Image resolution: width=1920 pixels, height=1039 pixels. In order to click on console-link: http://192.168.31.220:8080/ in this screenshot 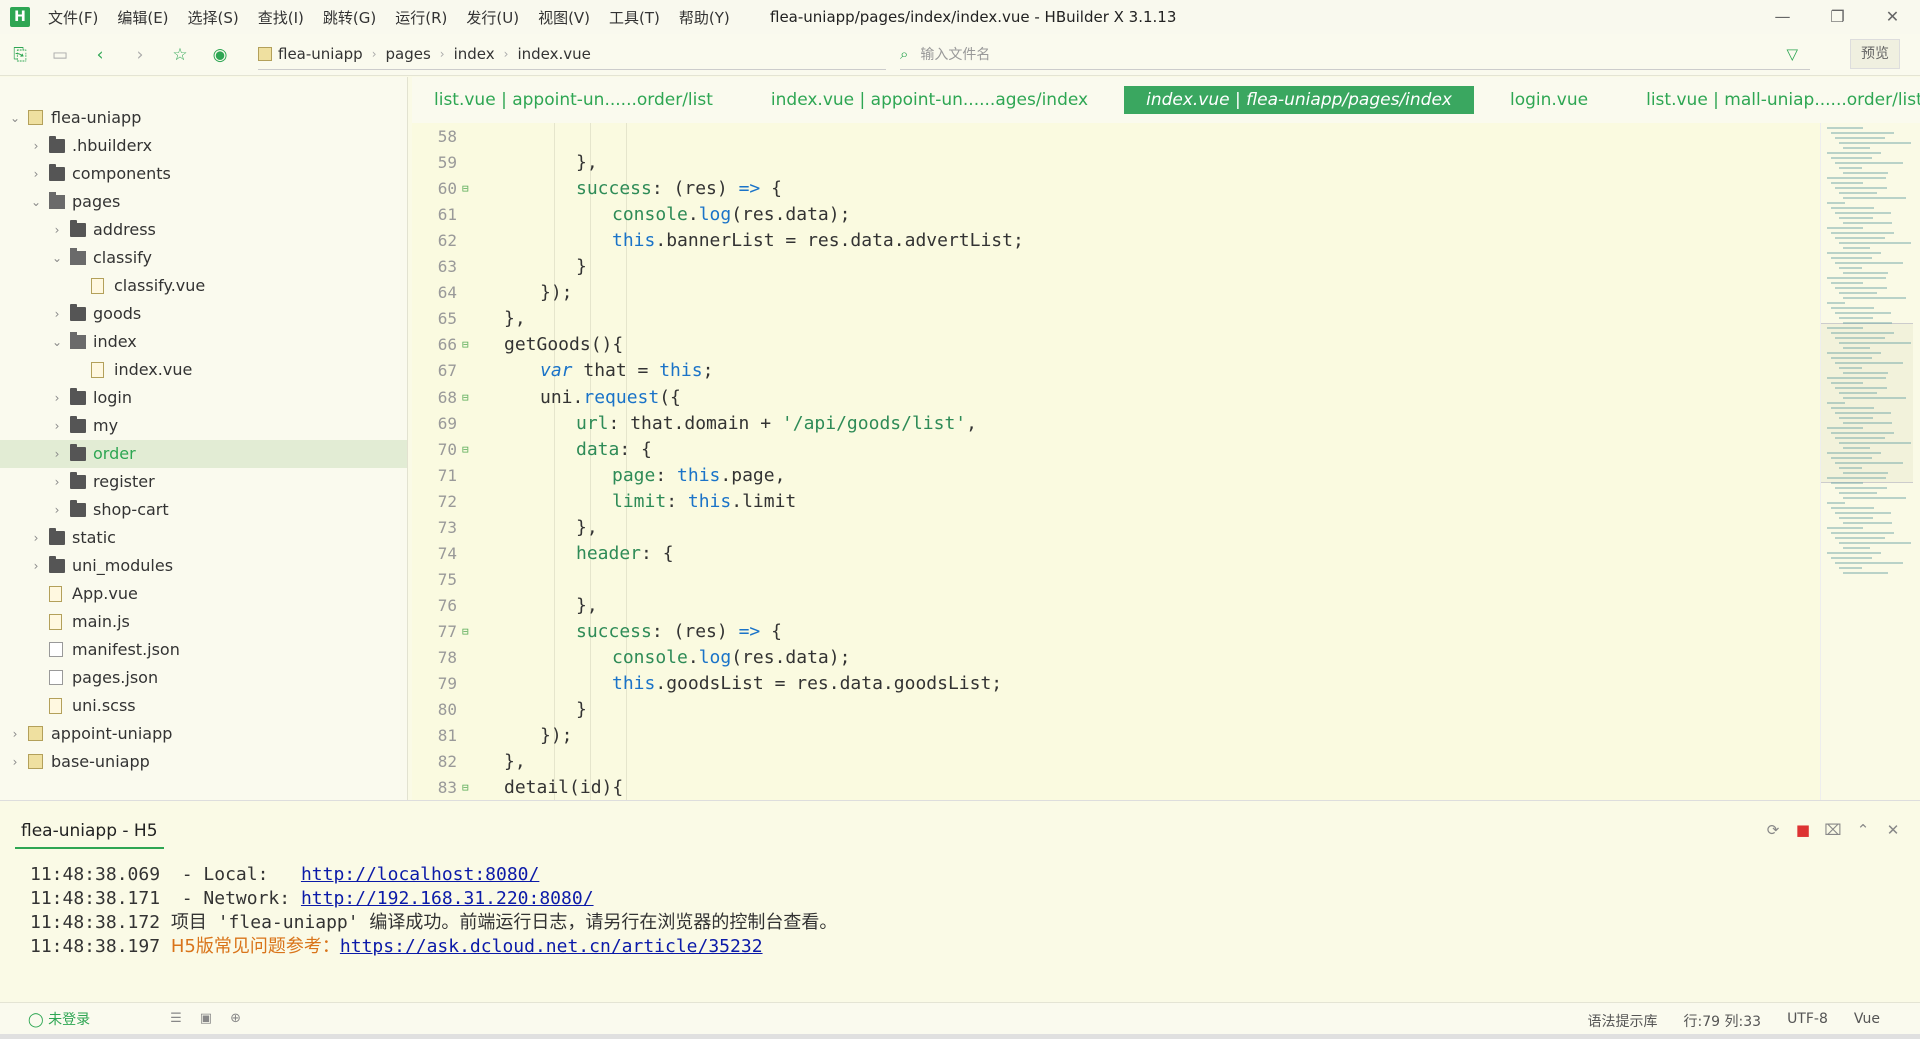, I will do `click(447, 898)`.